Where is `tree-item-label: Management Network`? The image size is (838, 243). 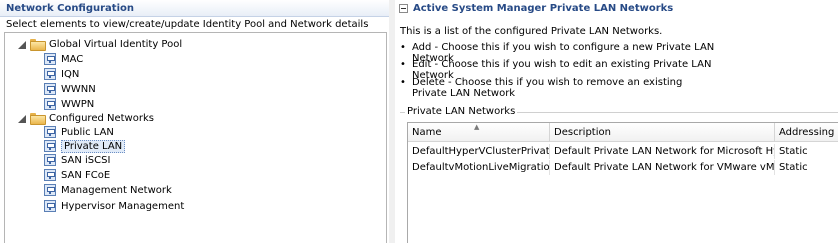 tree-item-label: Management Network is located at coordinates (116, 190).